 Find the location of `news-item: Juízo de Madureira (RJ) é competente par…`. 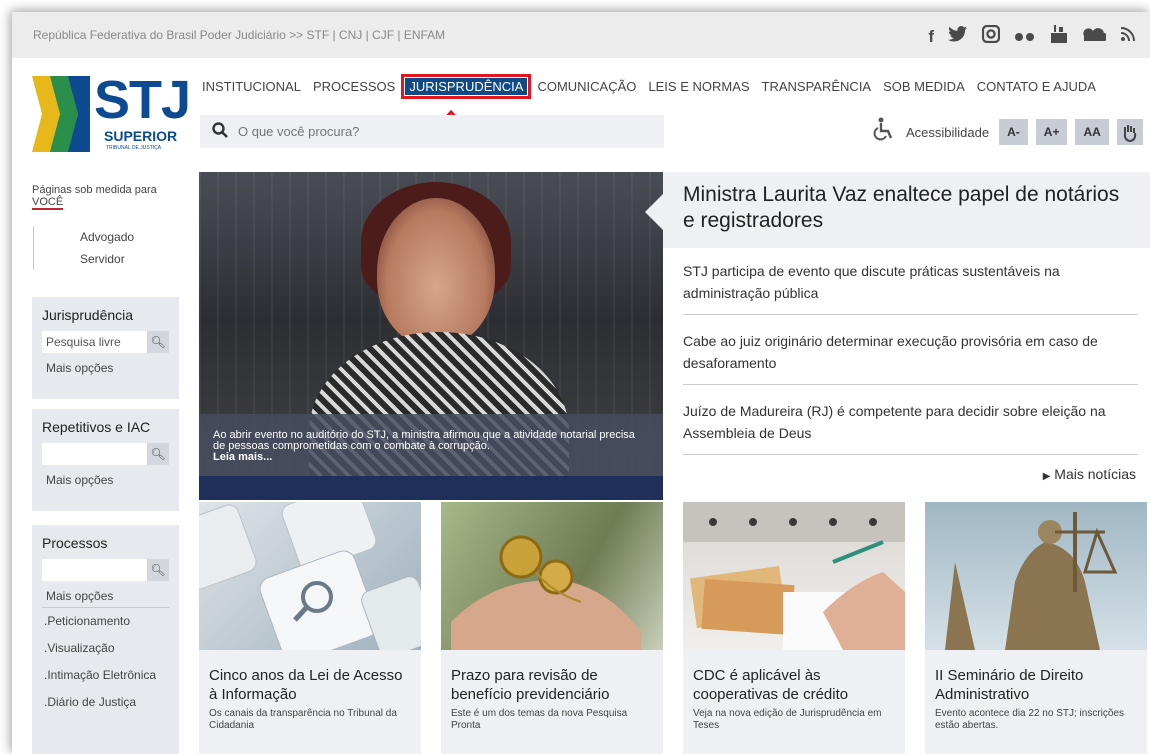

news-item: Juízo de Madureira (RJ) é competente par… is located at coordinates (910, 427).